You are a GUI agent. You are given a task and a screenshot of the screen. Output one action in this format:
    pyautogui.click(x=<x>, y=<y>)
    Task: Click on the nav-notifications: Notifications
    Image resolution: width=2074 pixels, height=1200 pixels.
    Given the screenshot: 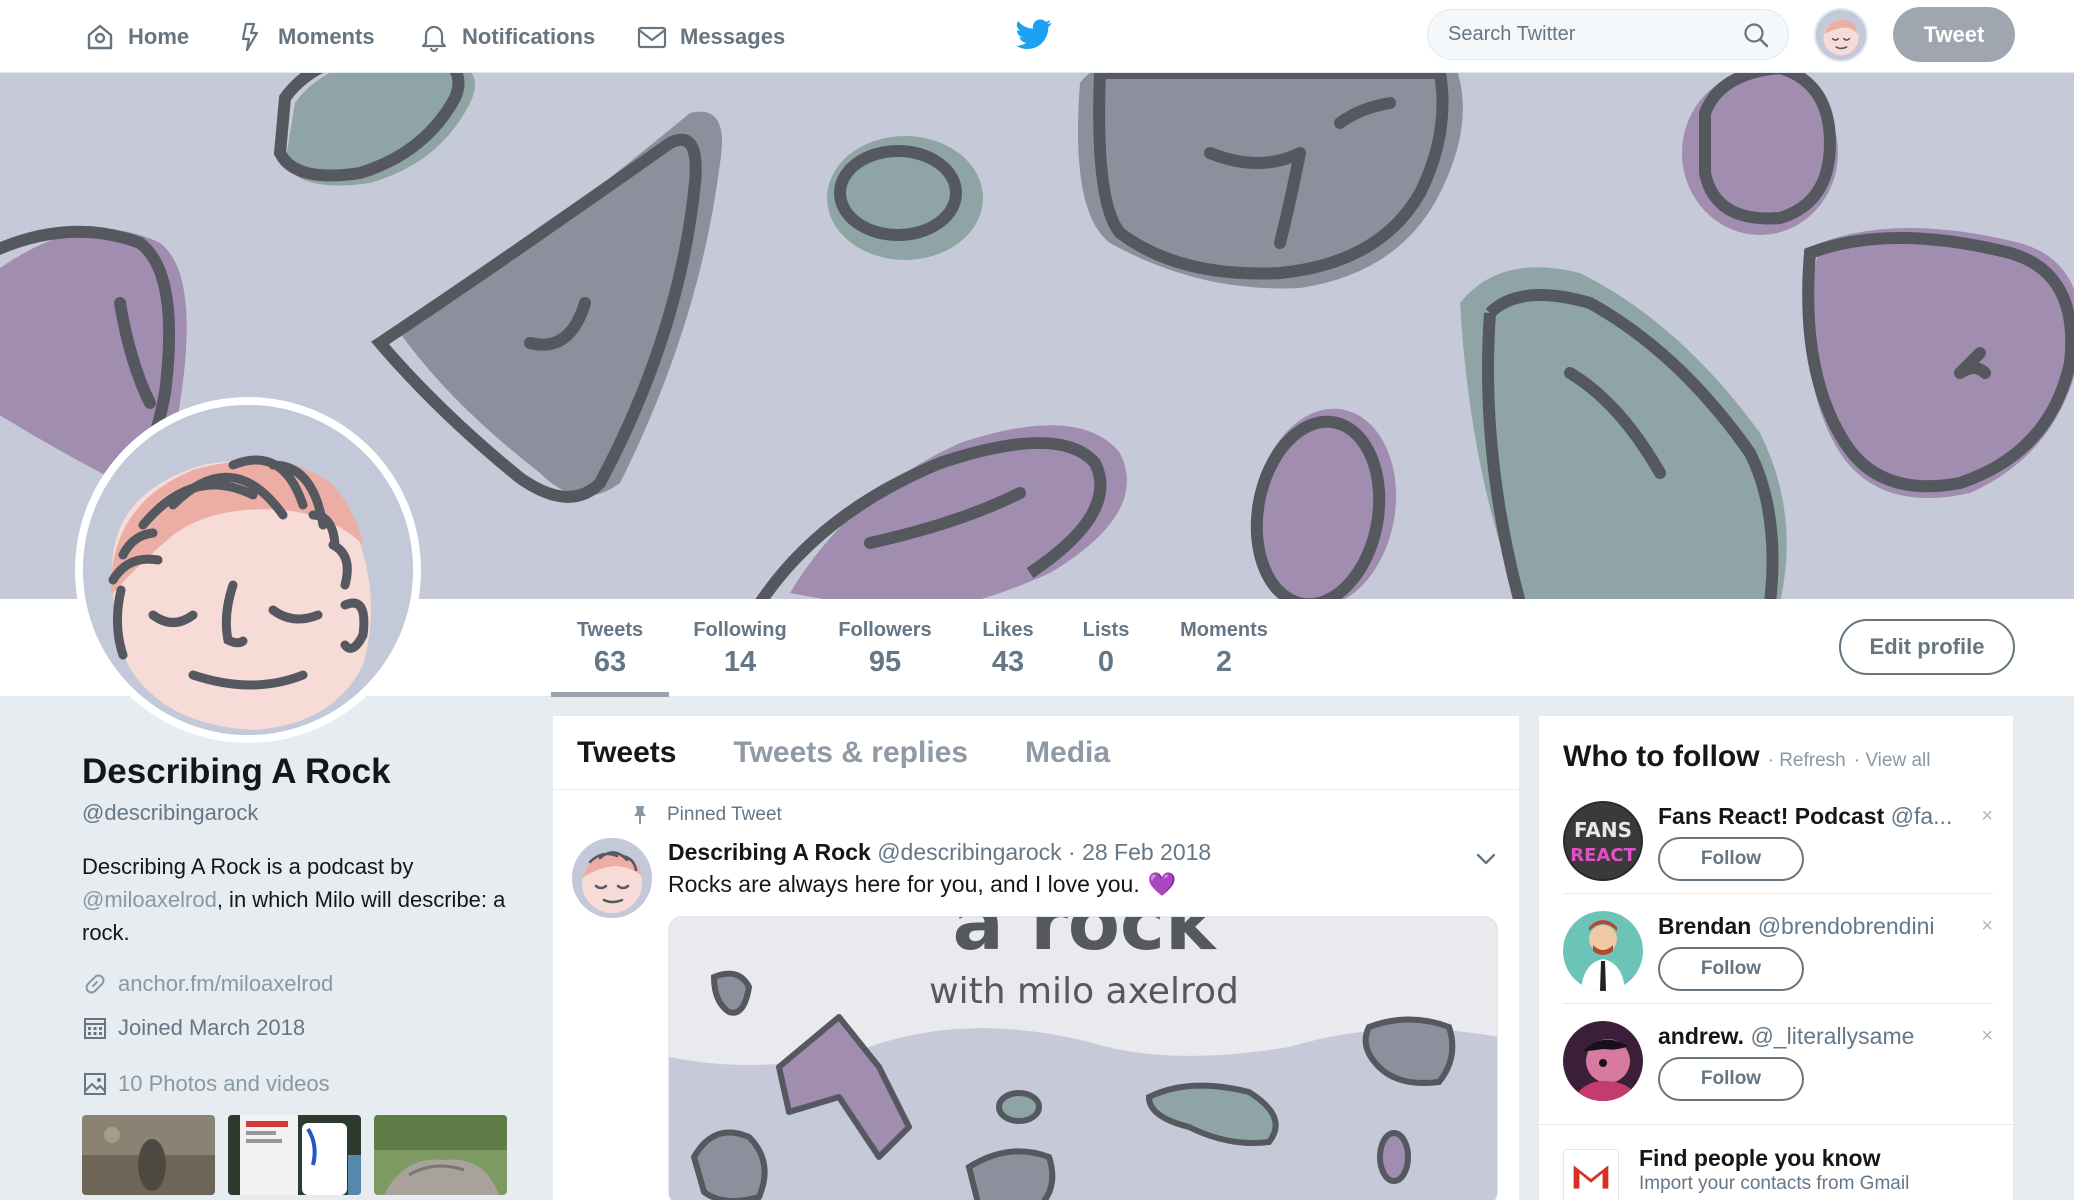 What is the action you would take?
    pyautogui.click(x=506, y=36)
    